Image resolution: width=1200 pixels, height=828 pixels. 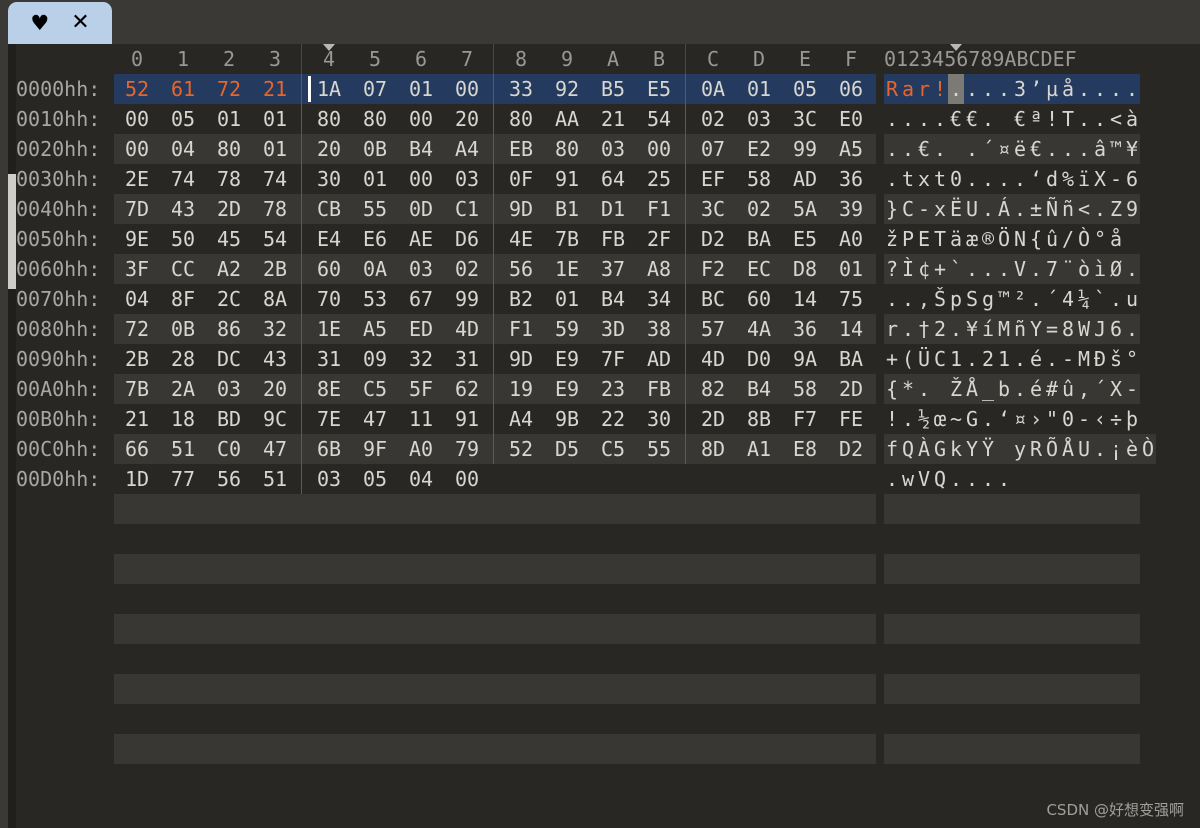 I want to click on ascii-char-cell: Ø, so click(x=1116, y=269).